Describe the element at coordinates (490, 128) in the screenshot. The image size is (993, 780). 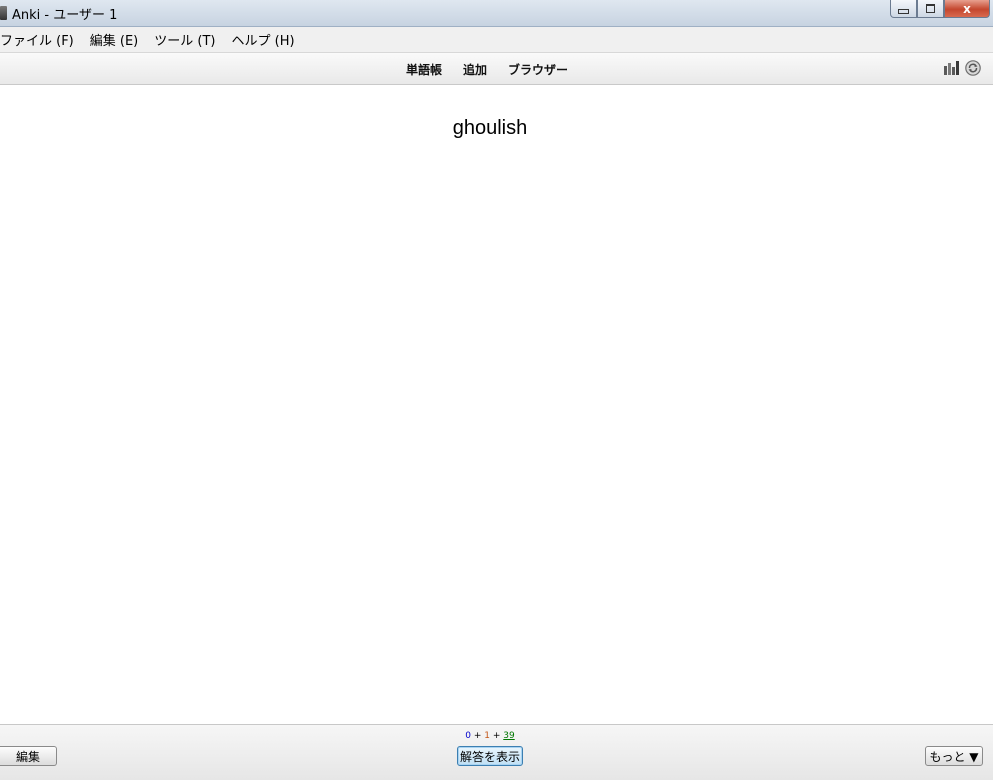
I see `card-front-text: ghoulish` at that location.